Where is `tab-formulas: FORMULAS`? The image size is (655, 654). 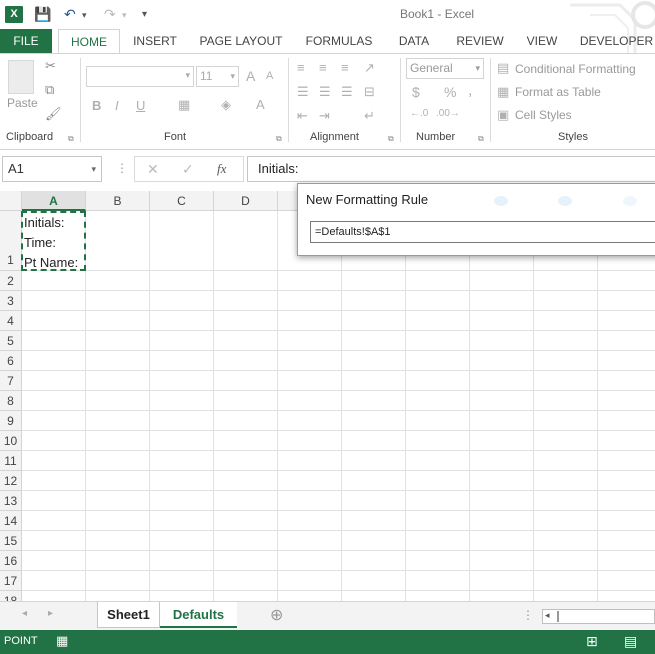 tab-formulas: FORMULAS is located at coordinates (339, 41).